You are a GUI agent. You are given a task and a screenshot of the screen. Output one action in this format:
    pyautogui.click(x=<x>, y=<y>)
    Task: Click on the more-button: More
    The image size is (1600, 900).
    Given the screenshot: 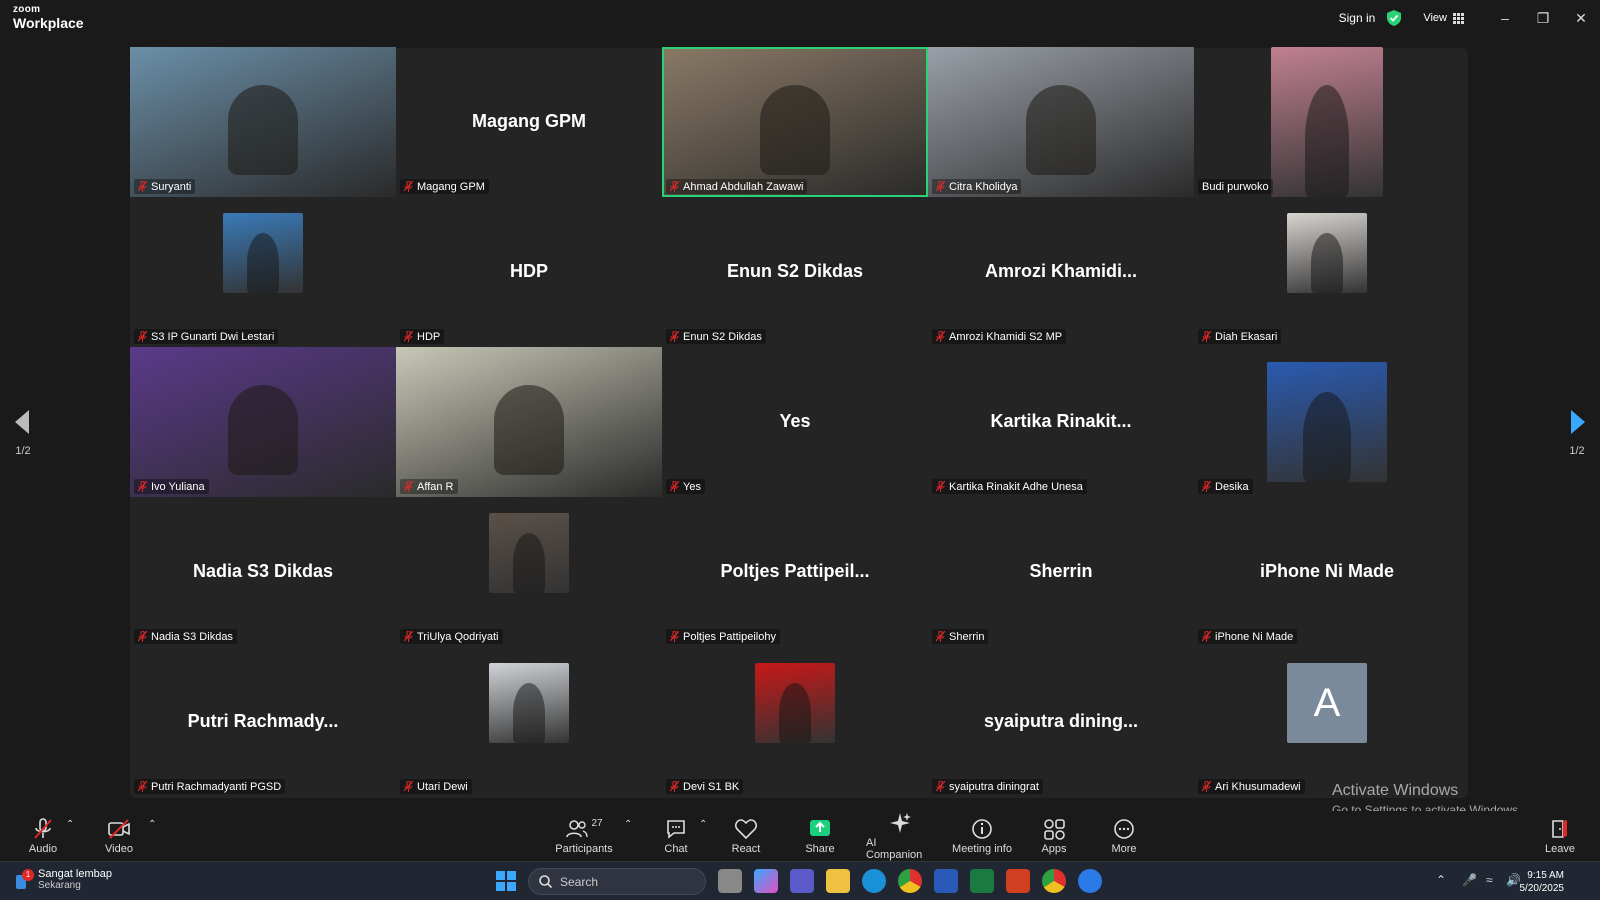 What is the action you would take?
    pyautogui.click(x=1124, y=836)
    